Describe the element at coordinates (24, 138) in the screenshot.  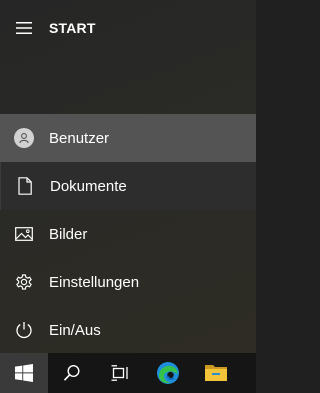
I see `user-avatar-icon` at that location.